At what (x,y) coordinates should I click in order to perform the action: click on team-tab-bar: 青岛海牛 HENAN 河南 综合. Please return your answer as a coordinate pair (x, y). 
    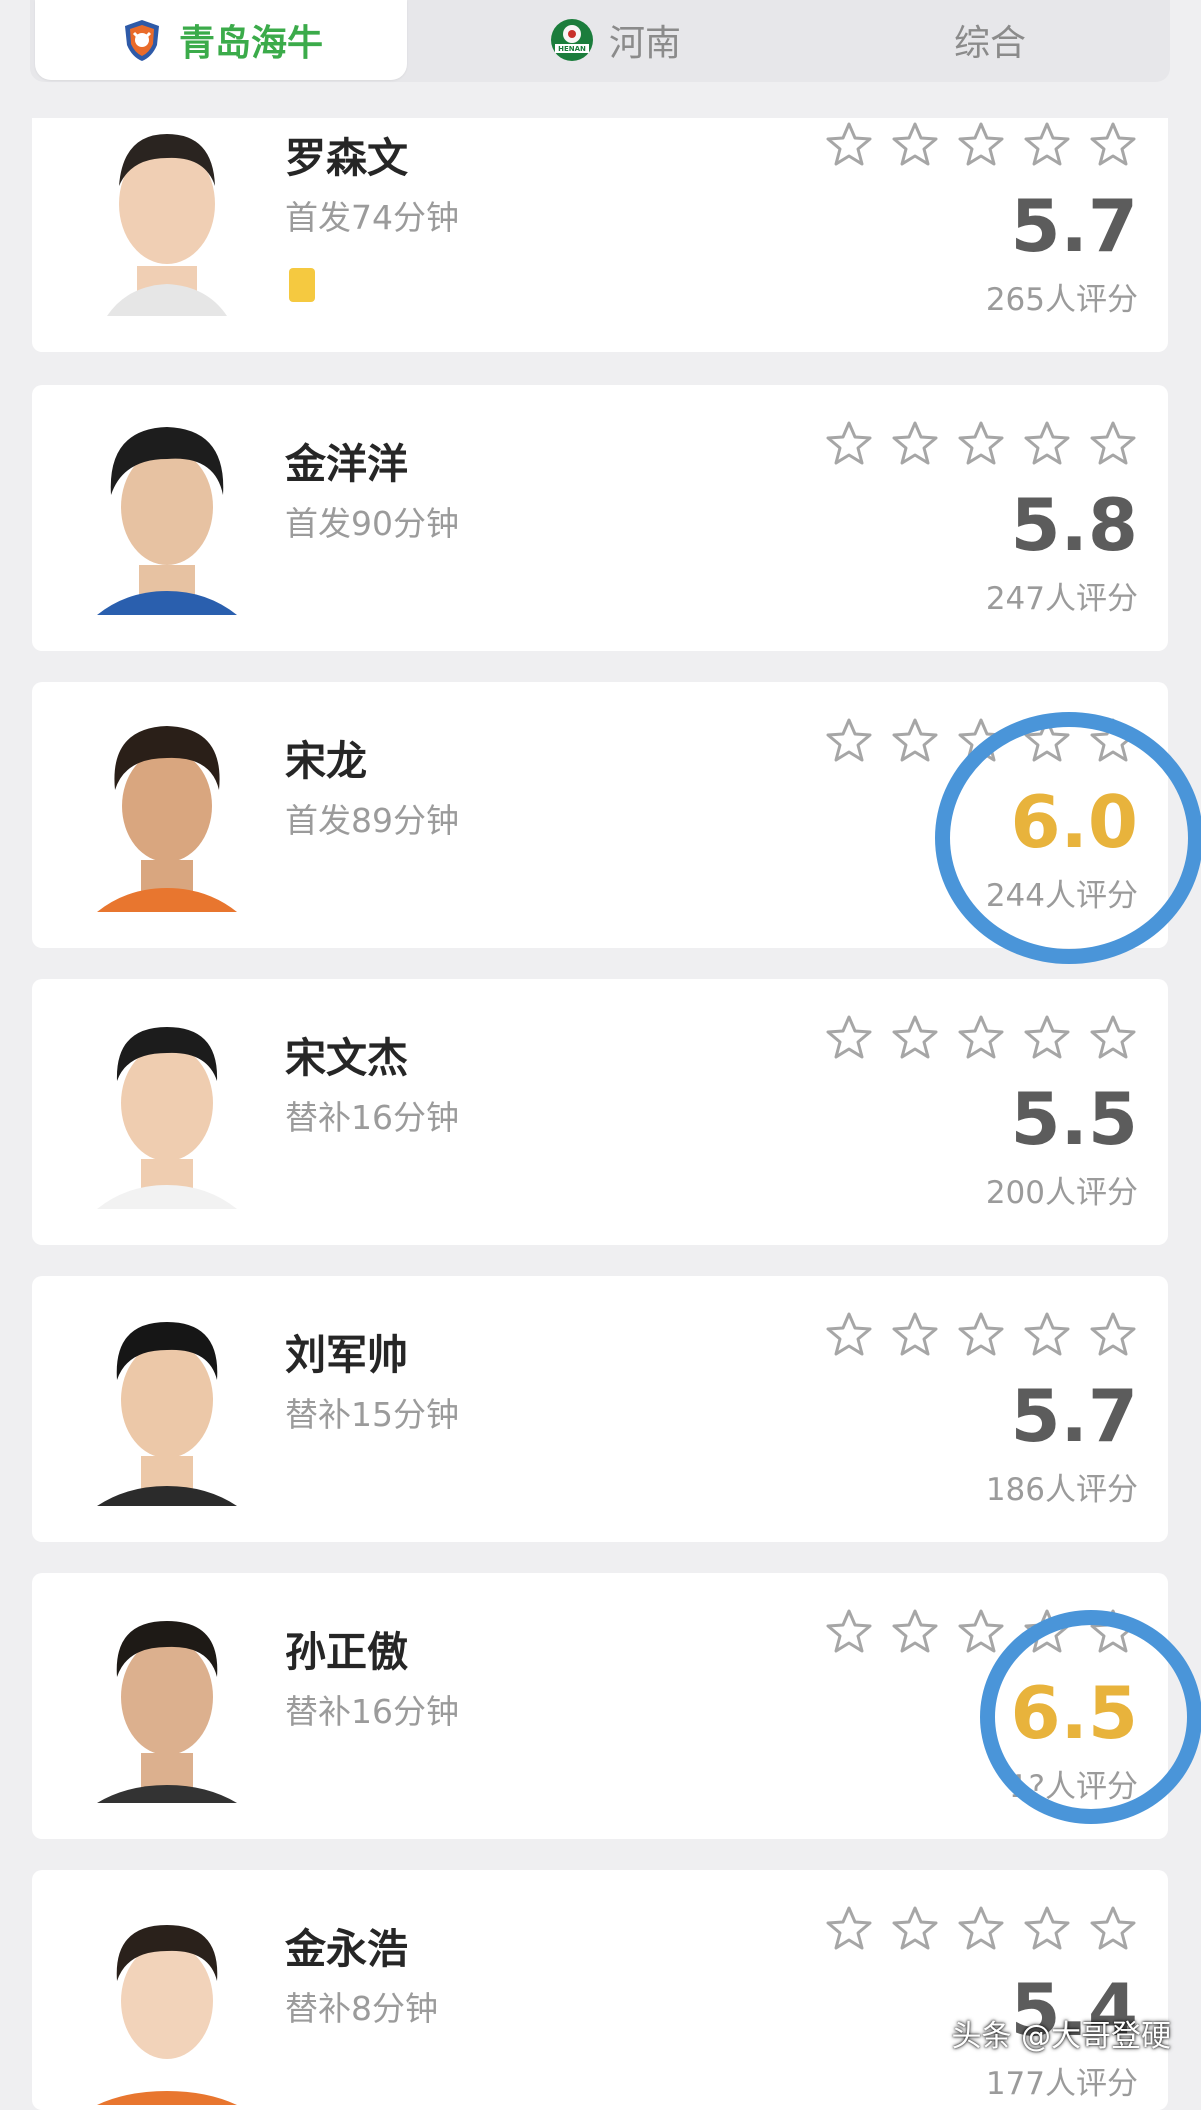
    Looking at the image, I should click on (600, 59).